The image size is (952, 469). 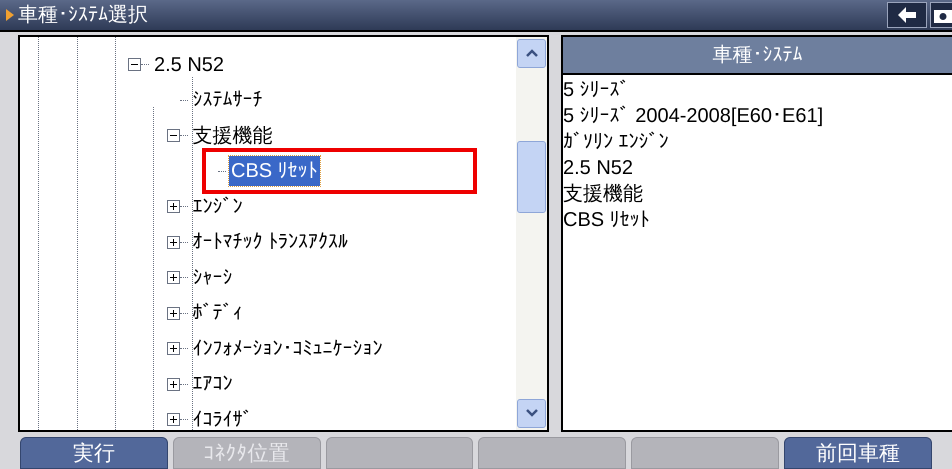 What do you see at coordinates (858, 453) in the screenshot?
I see `toolbar-button: 前回車種` at bounding box center [858, 453].